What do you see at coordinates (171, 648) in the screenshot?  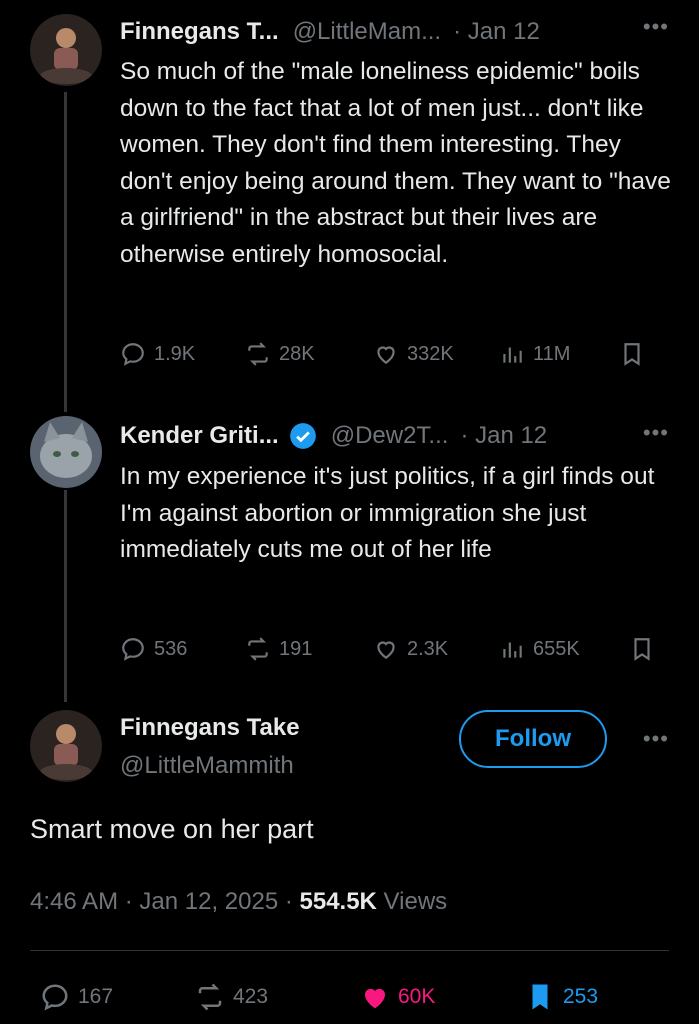 I see `reply-count: 536` at bounding box center [171, 648].